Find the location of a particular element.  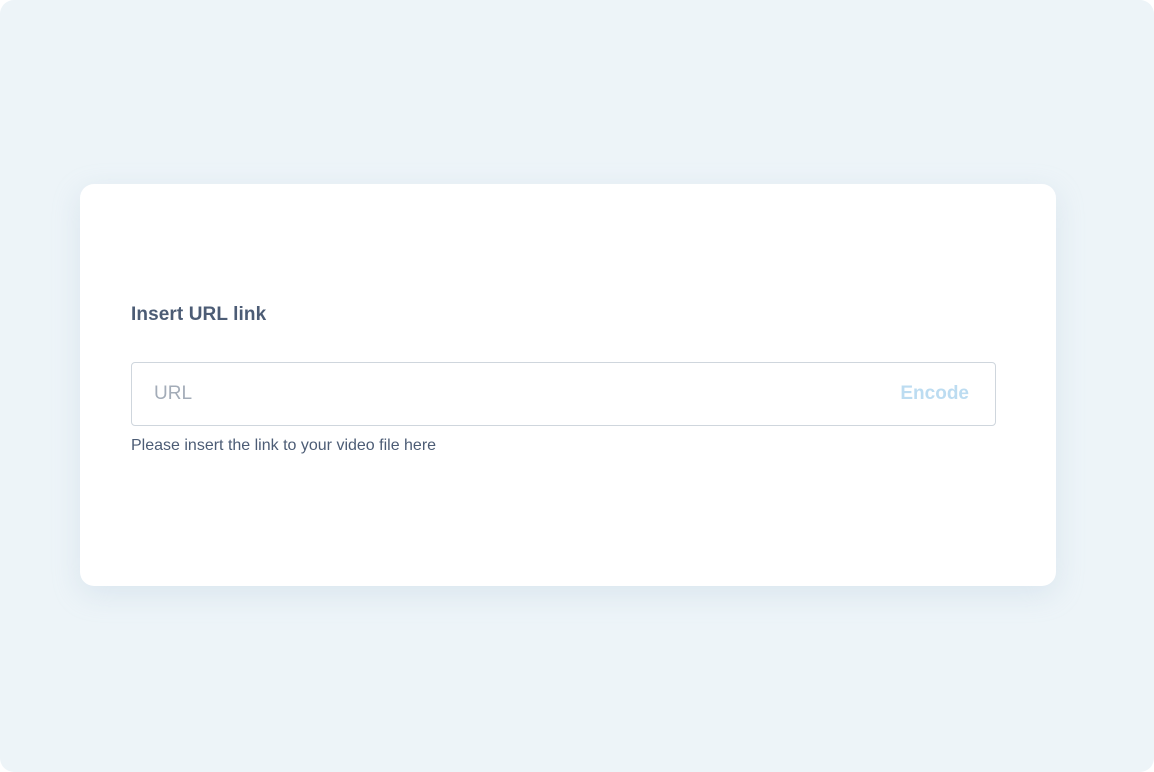

url-input-group: Encode is located at coordinates (563, 394).